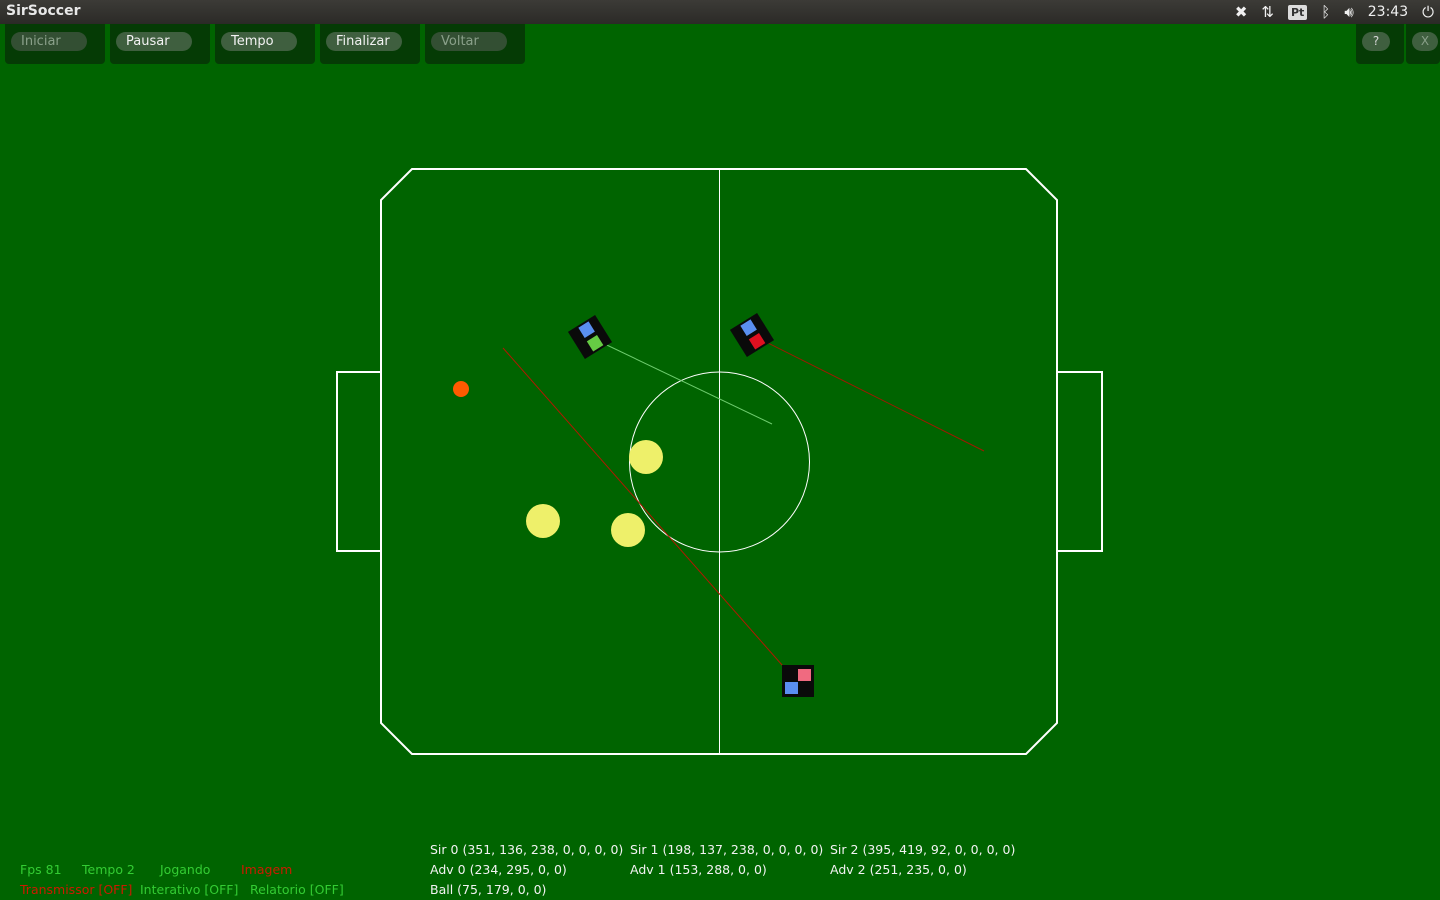  What do you see at coordinates (868, 393) in the screenshot?
I see `robot-target-line` at bounding box center [868, 393].